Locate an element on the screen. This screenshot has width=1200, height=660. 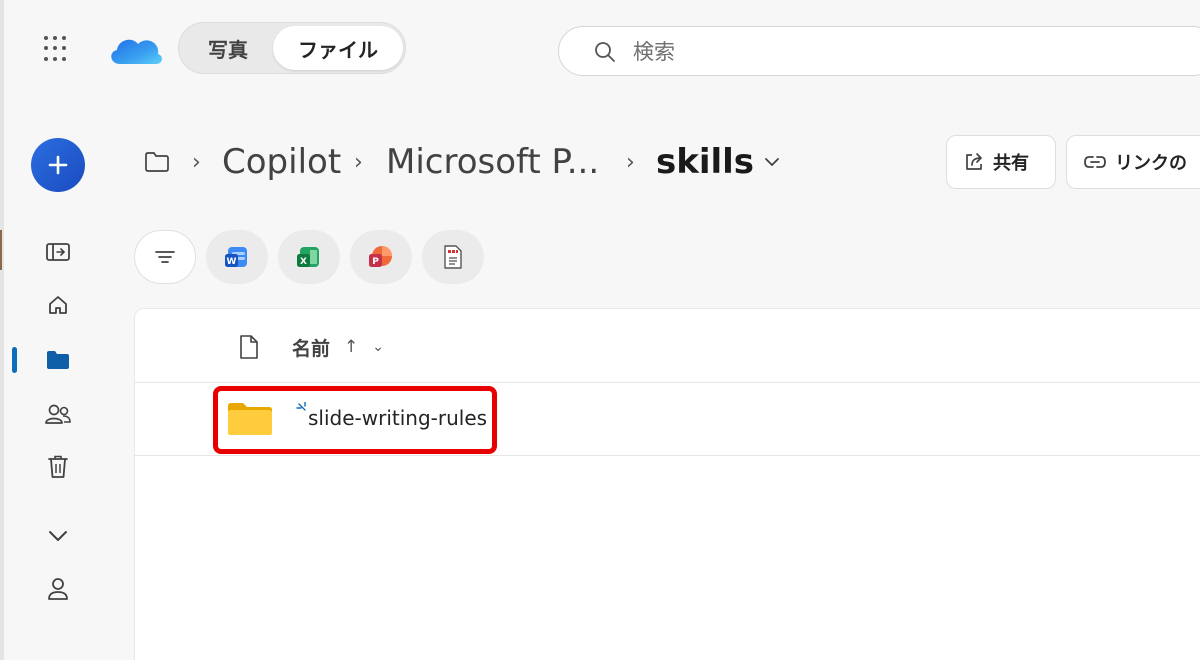
search-icon is located at coordinates (605, 52).